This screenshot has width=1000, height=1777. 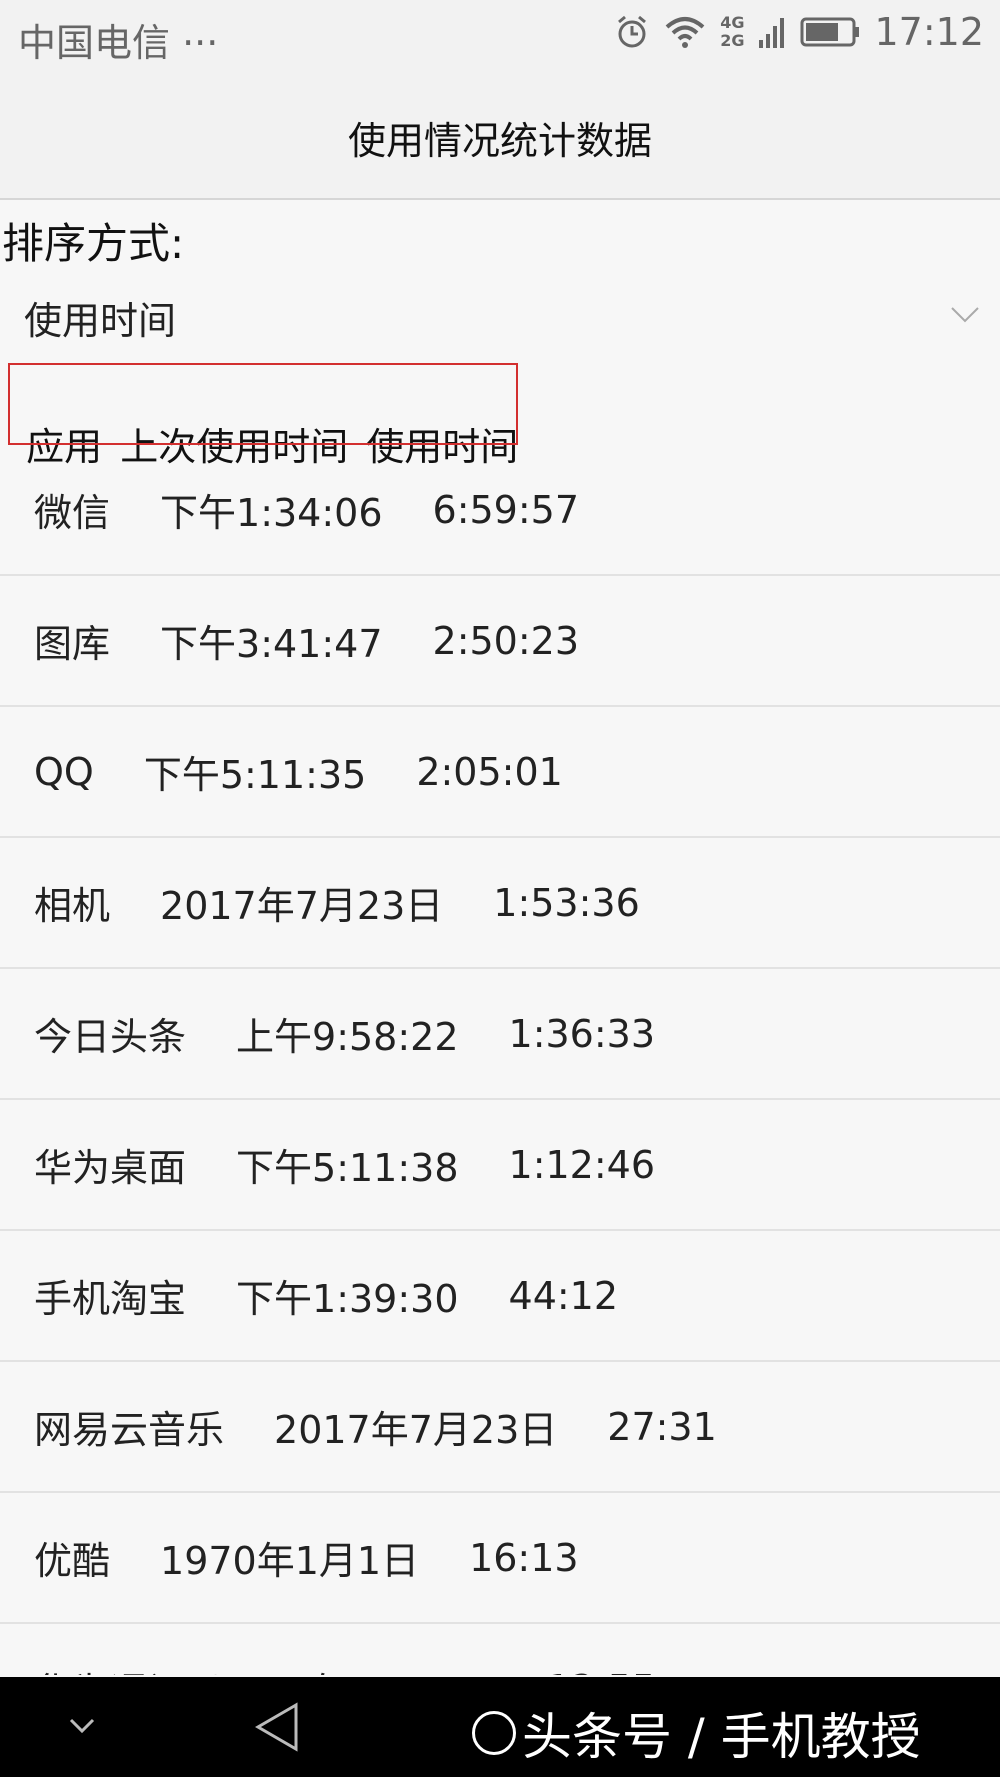 What do you see at coordinates (500, 1296) in the screenshot?
I see `list-item: 手机淘宝 下午1:39:30 44:12` at bounding box center [500, 1296].